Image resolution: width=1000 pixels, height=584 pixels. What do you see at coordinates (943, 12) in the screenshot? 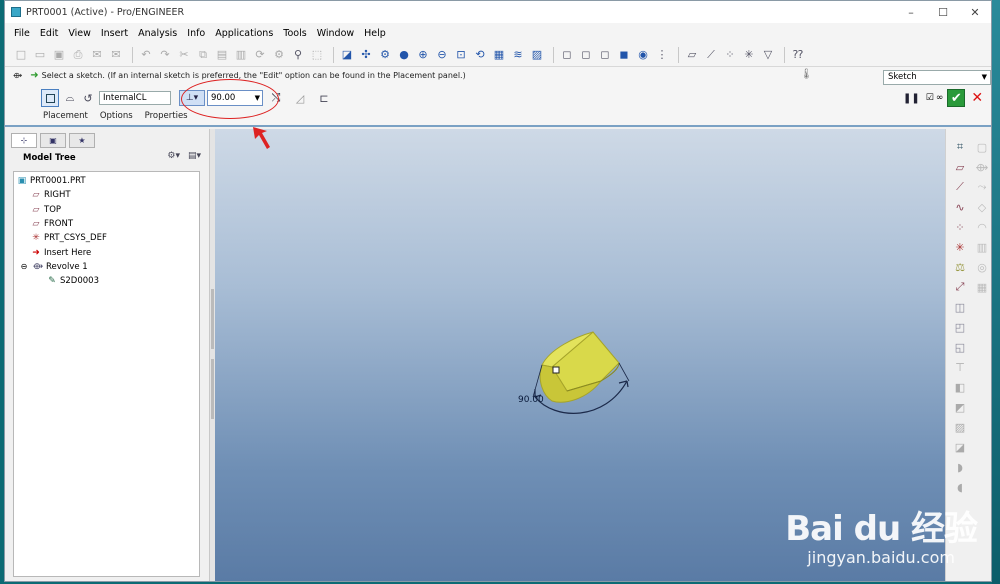
I see `maximize-button: ☐` at bounding box center [943, 12].